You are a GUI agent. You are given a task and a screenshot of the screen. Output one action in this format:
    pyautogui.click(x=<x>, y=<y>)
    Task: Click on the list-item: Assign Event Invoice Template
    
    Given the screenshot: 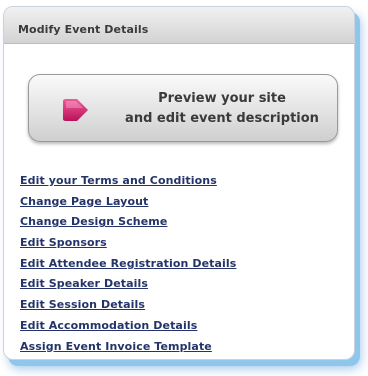 What is the action you would take?
    pyautogui.click(x=128, y=345)
    